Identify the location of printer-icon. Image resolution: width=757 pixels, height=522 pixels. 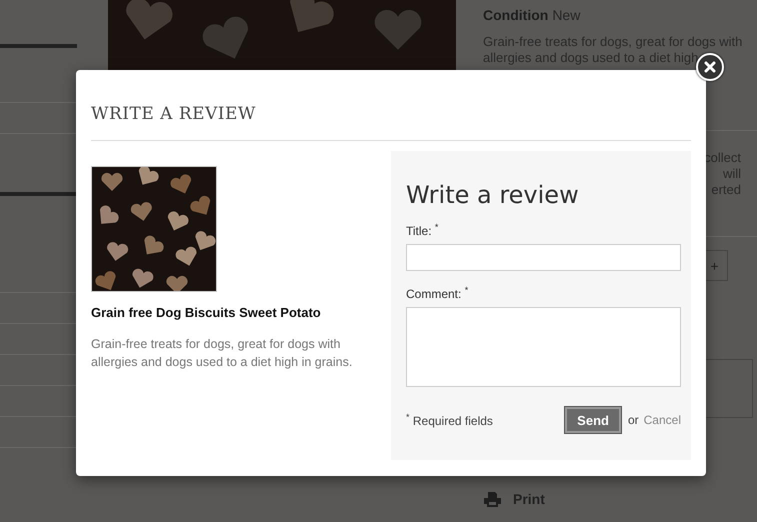
(492, 499).